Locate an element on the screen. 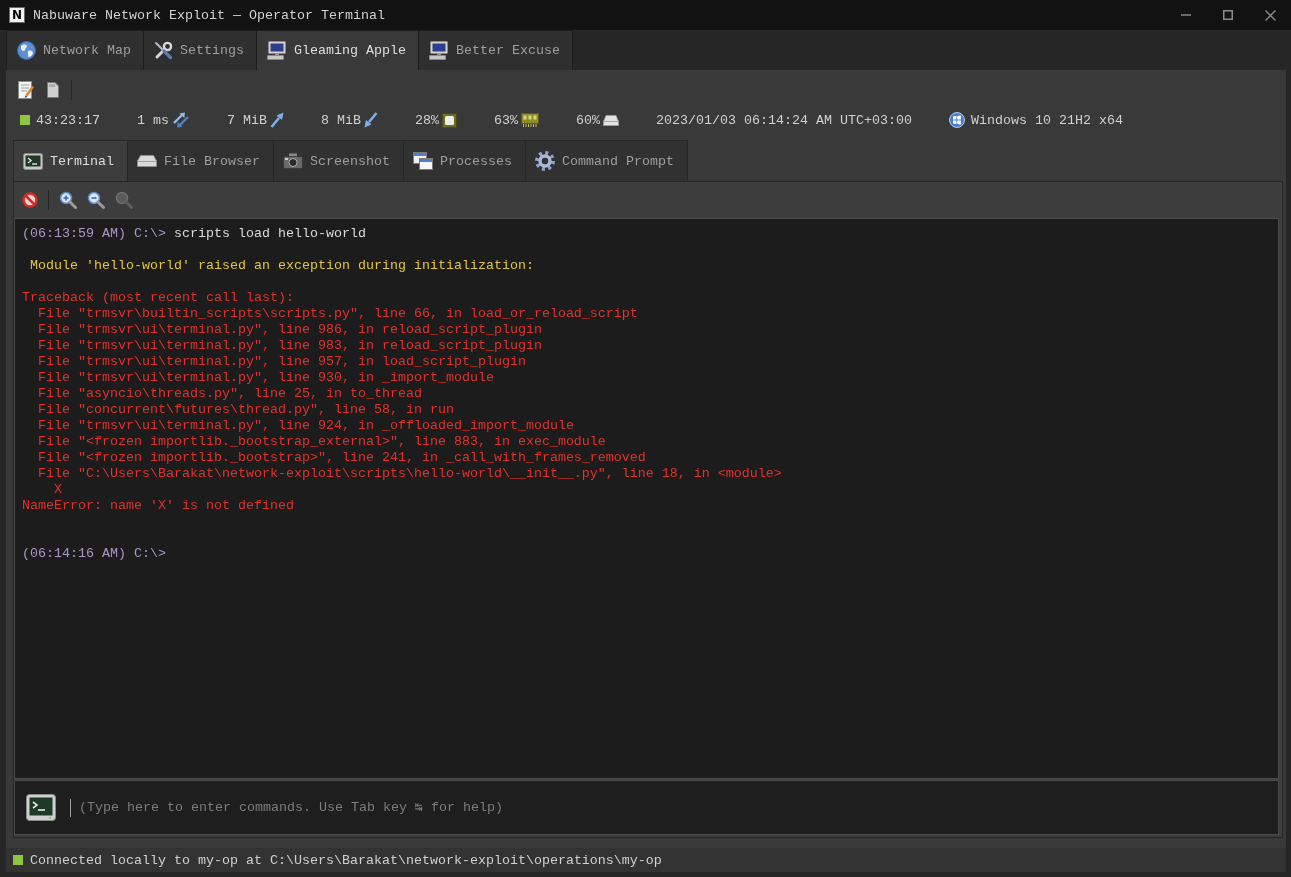  app-logo: N is located at coordinates (17, 15).